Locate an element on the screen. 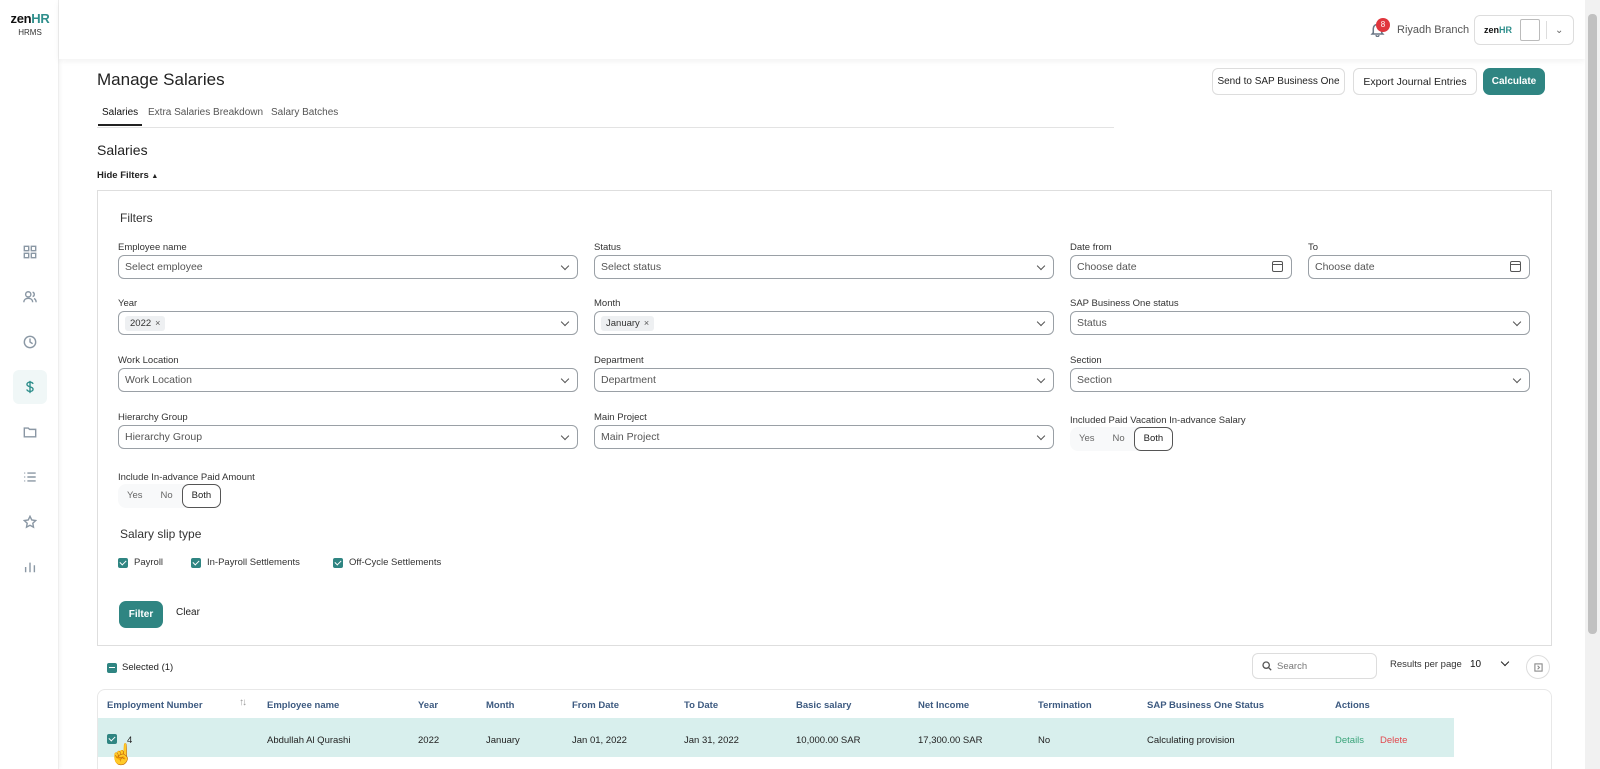 The height and width of the screenshot is (769, 1600). delete-link: Delete is located at coordinates (1393, 740).